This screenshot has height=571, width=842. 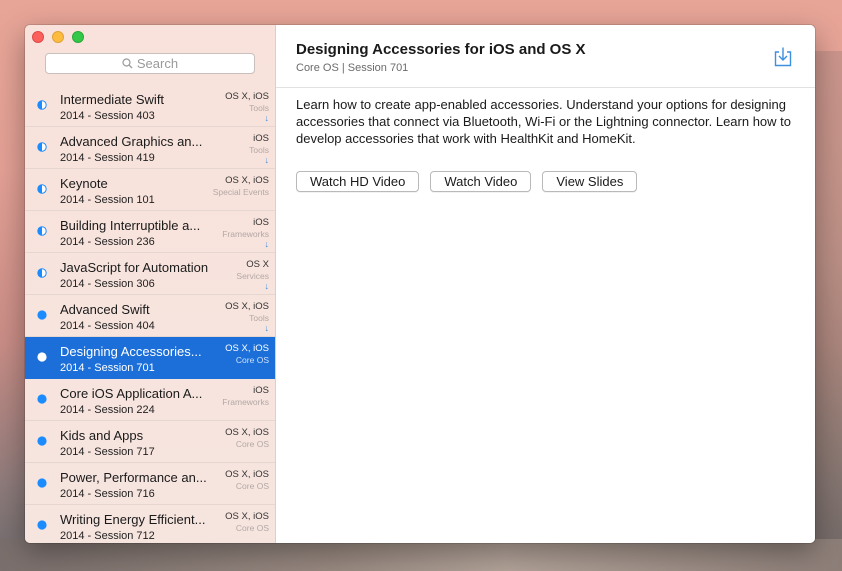 What do you see at coordinates (107, 494) in the screenshot?
I see `session-number: 2014 - Session 716` at bounding box center [107, 494].